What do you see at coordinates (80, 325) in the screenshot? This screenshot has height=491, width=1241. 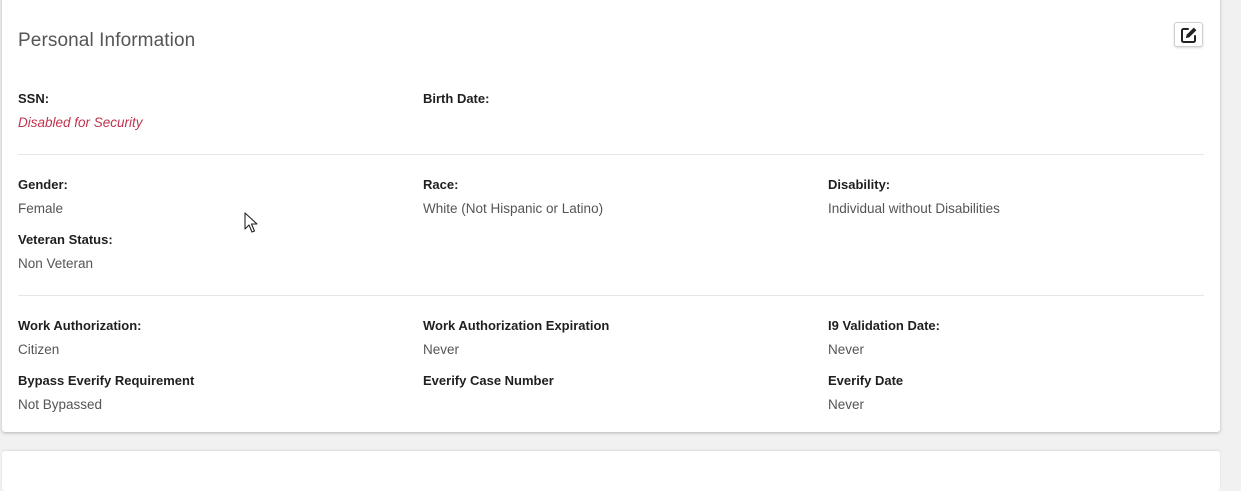 I see `work-authorization-label: Work Authorization:` at bounding box center [80, 325].